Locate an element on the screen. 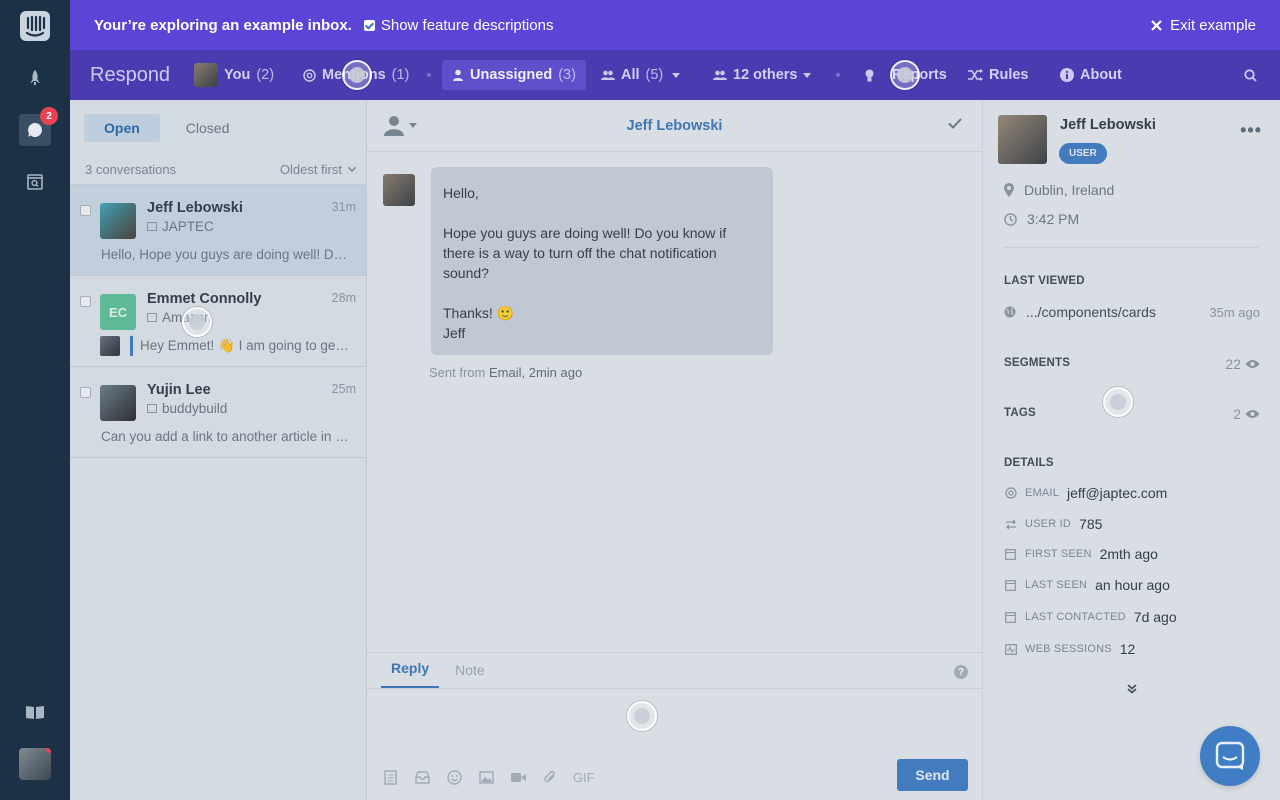  attachment-icon is located at coordinates (550, 777).